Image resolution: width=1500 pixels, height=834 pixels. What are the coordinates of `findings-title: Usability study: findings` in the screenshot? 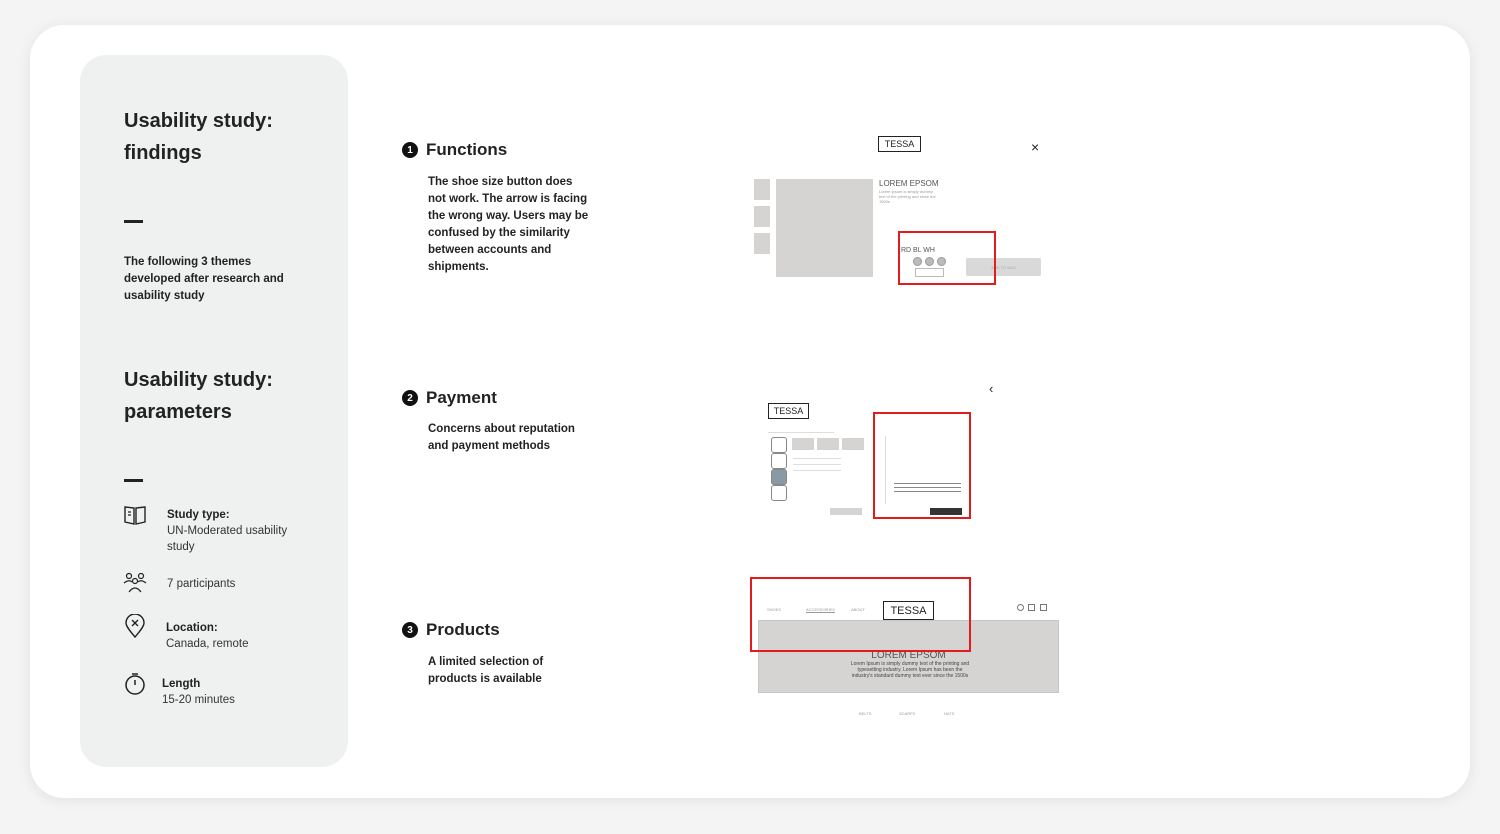 It's located at (198, 137).